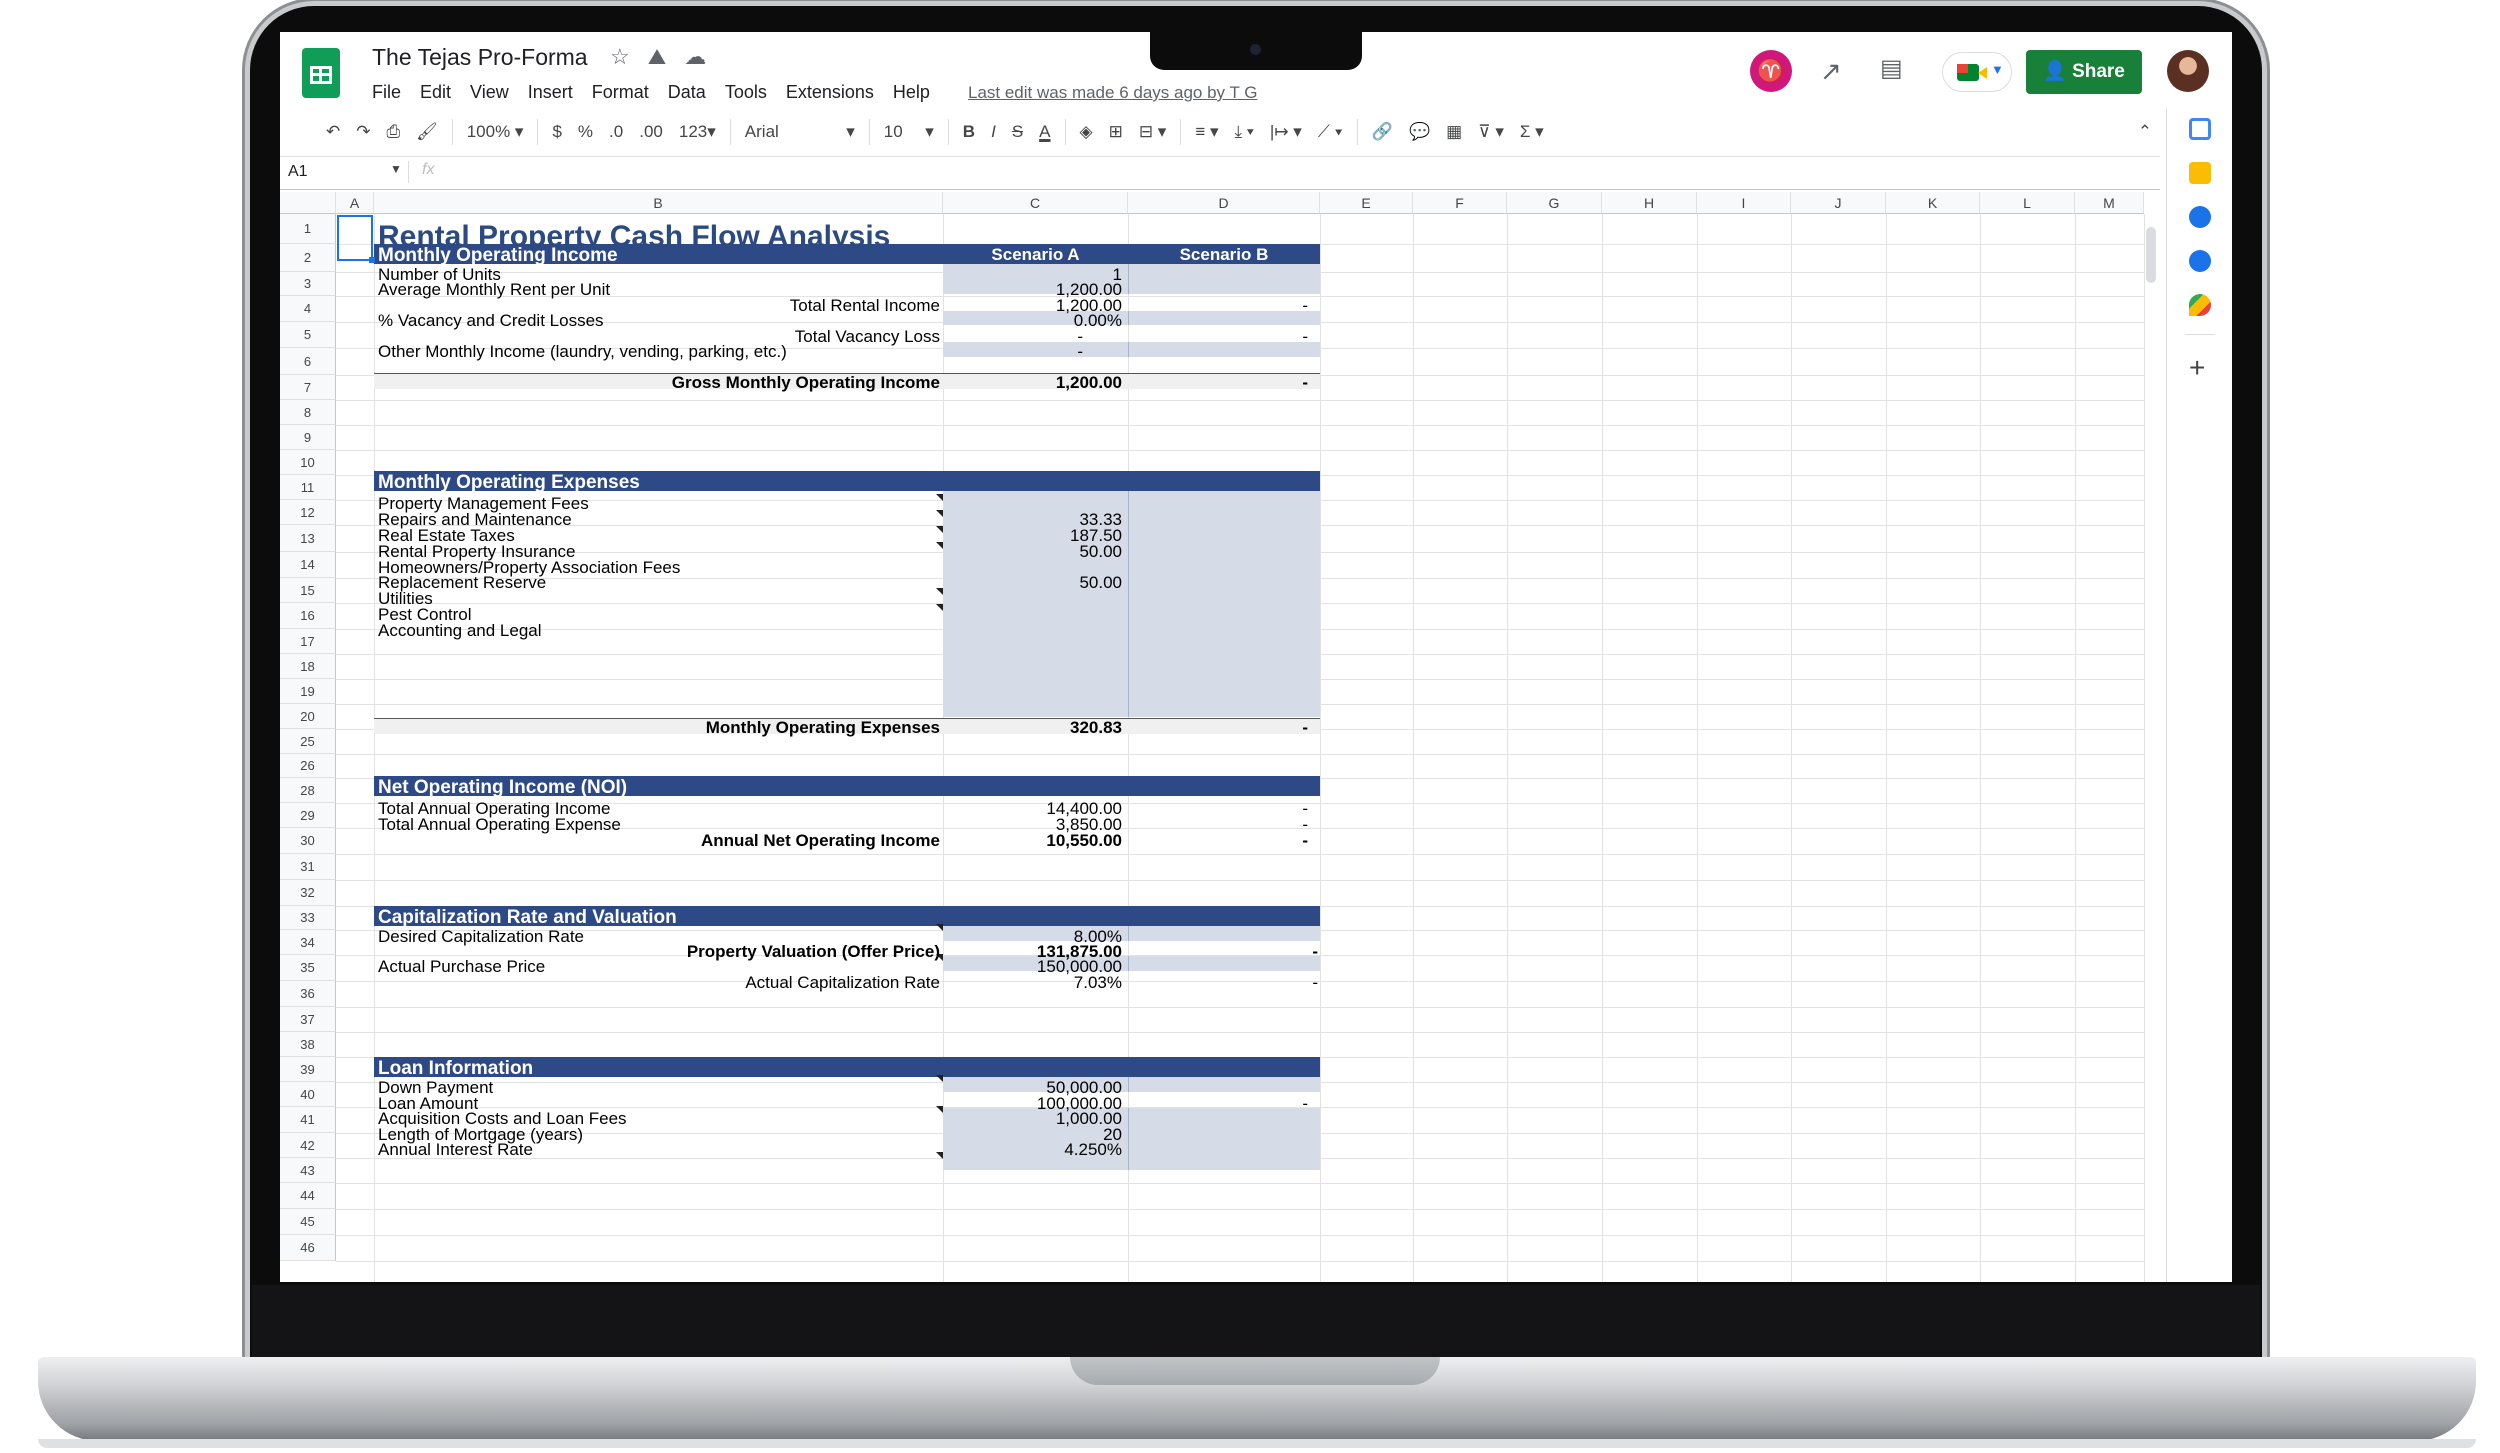 This screenshot has width=2500, height=1453. I want to click on row-header: 33, so click(308, 918).